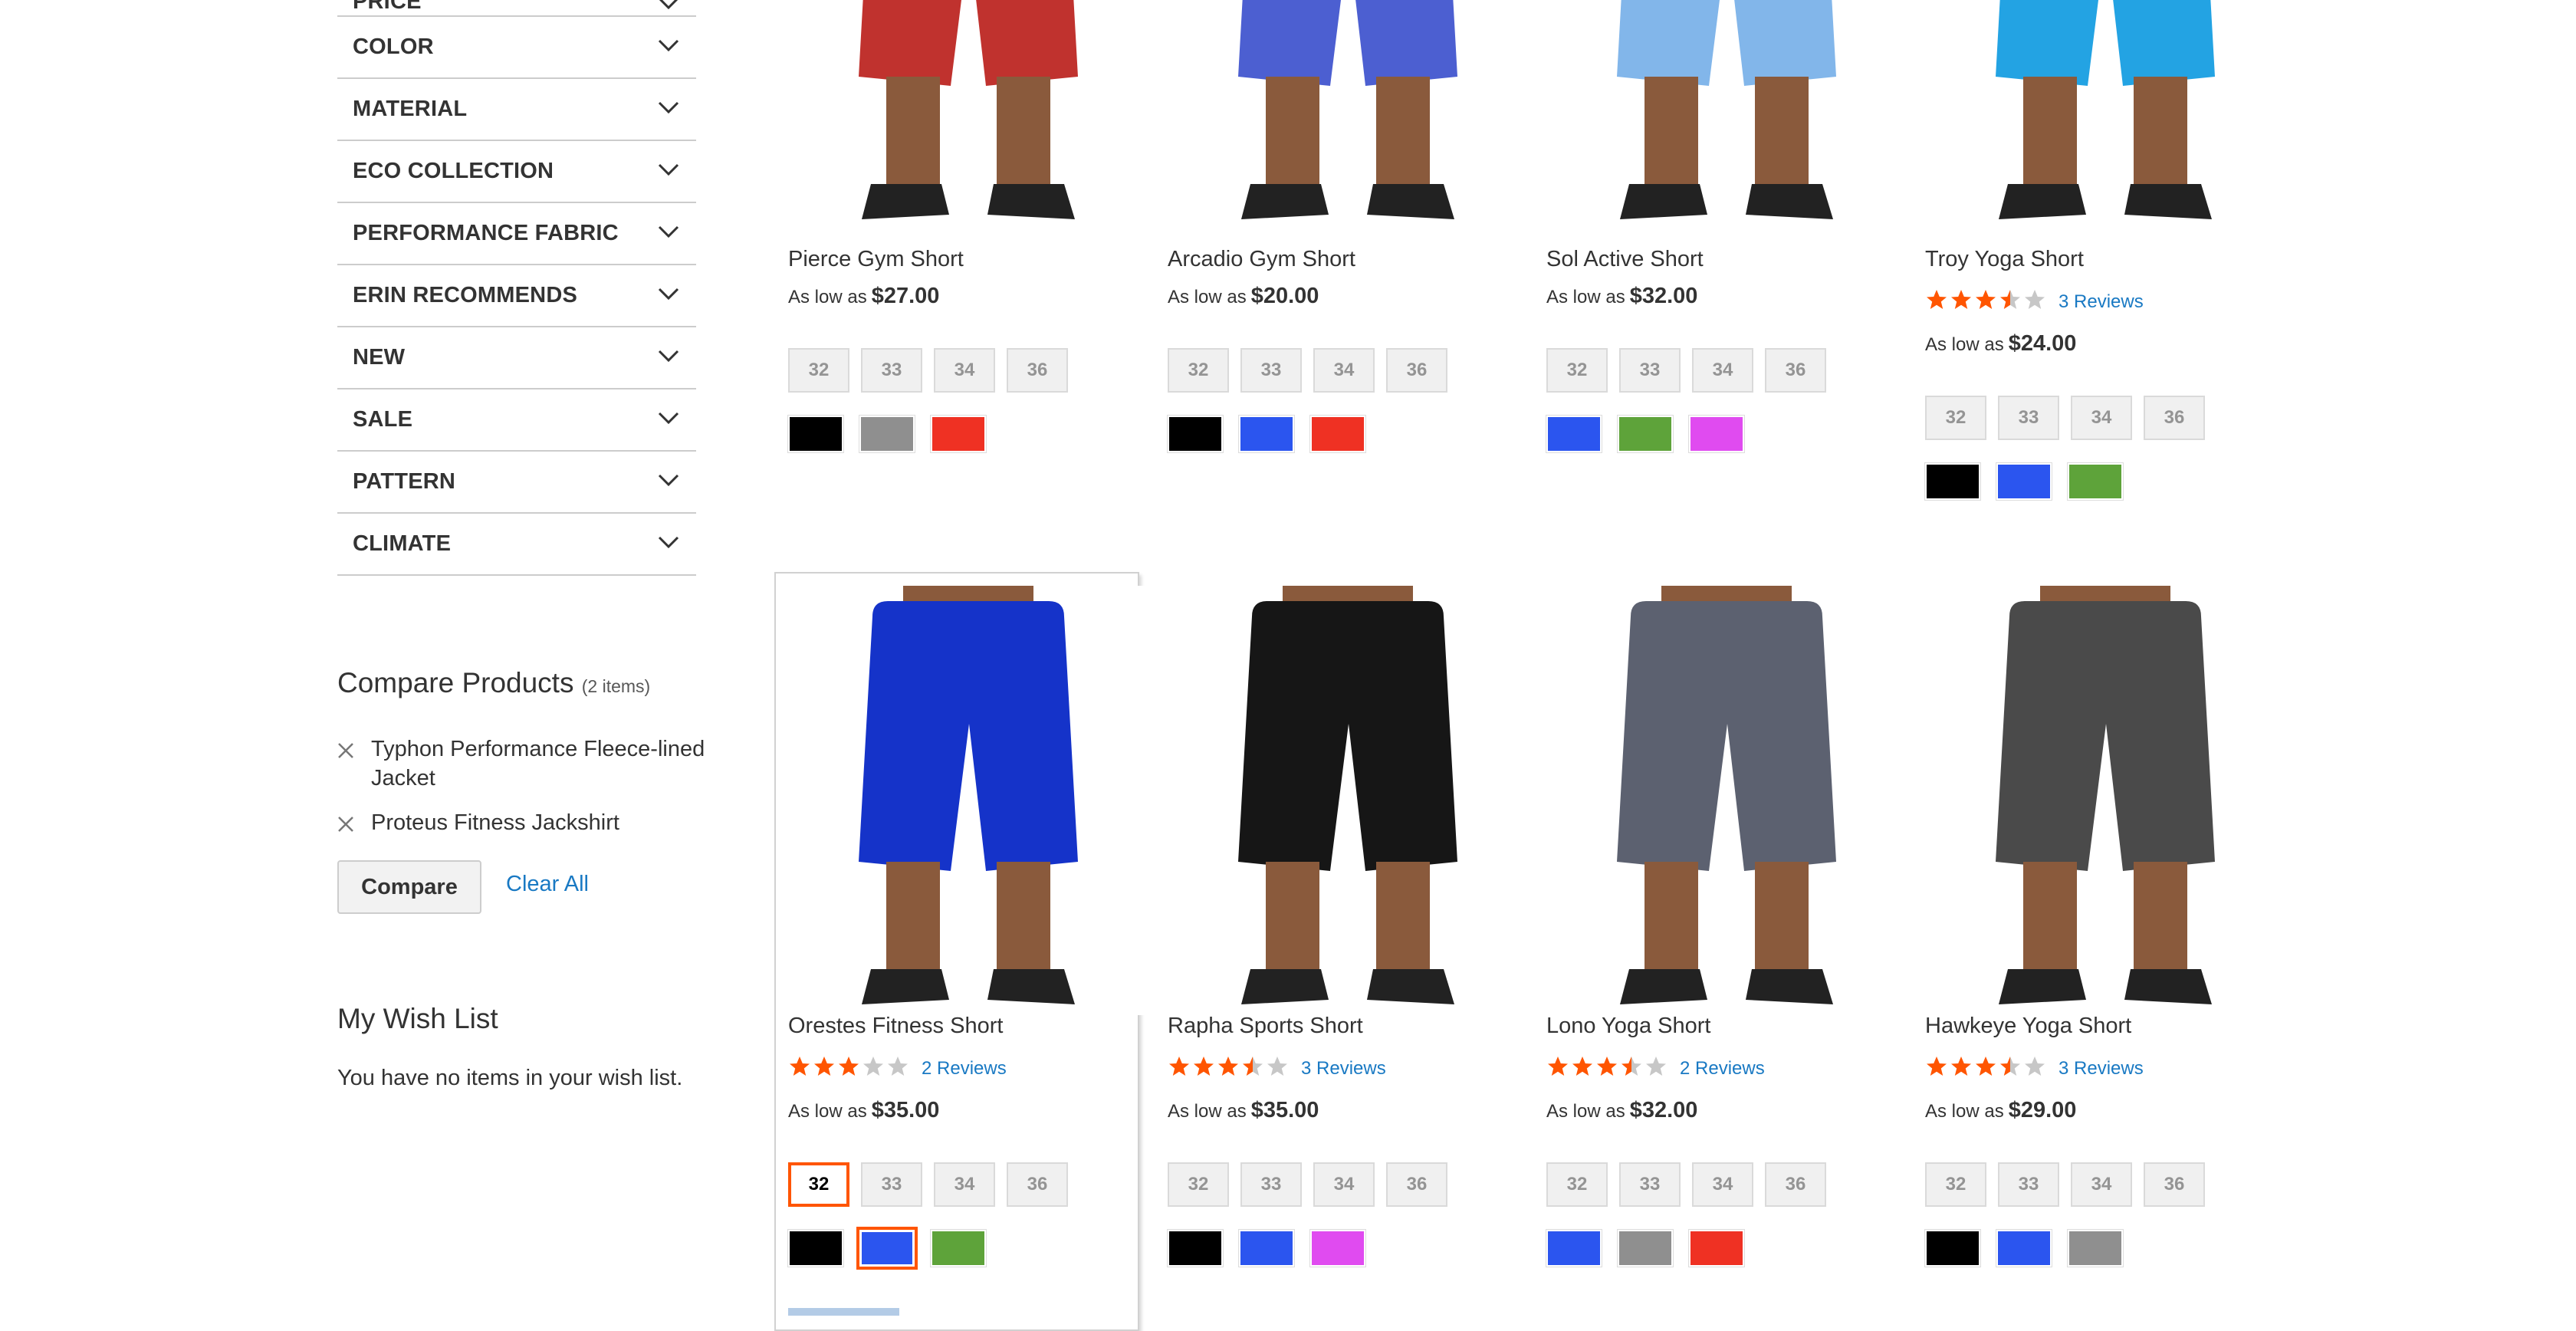 This screenshot has width=2576, height=1331. I want to click on product-name: Rapha Sports Short, so click(1265, 1026).